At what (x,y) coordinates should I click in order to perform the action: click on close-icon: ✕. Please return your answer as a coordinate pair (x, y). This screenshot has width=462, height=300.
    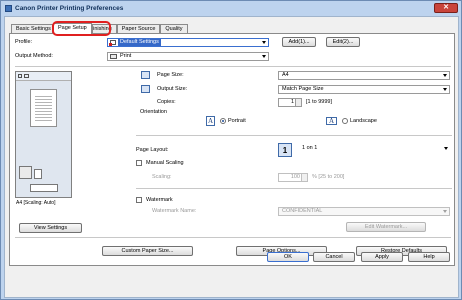
    Looking at the image, I should click on (446, 7).